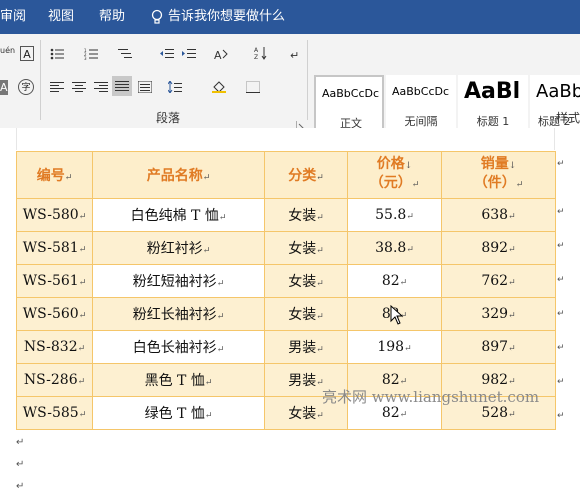 This screenshot has height=500, width=580. What do you see at coordinates (394, 215) in the screenshot?
I see `table-cell: 55.8↵` at bounding box center [394, 215].